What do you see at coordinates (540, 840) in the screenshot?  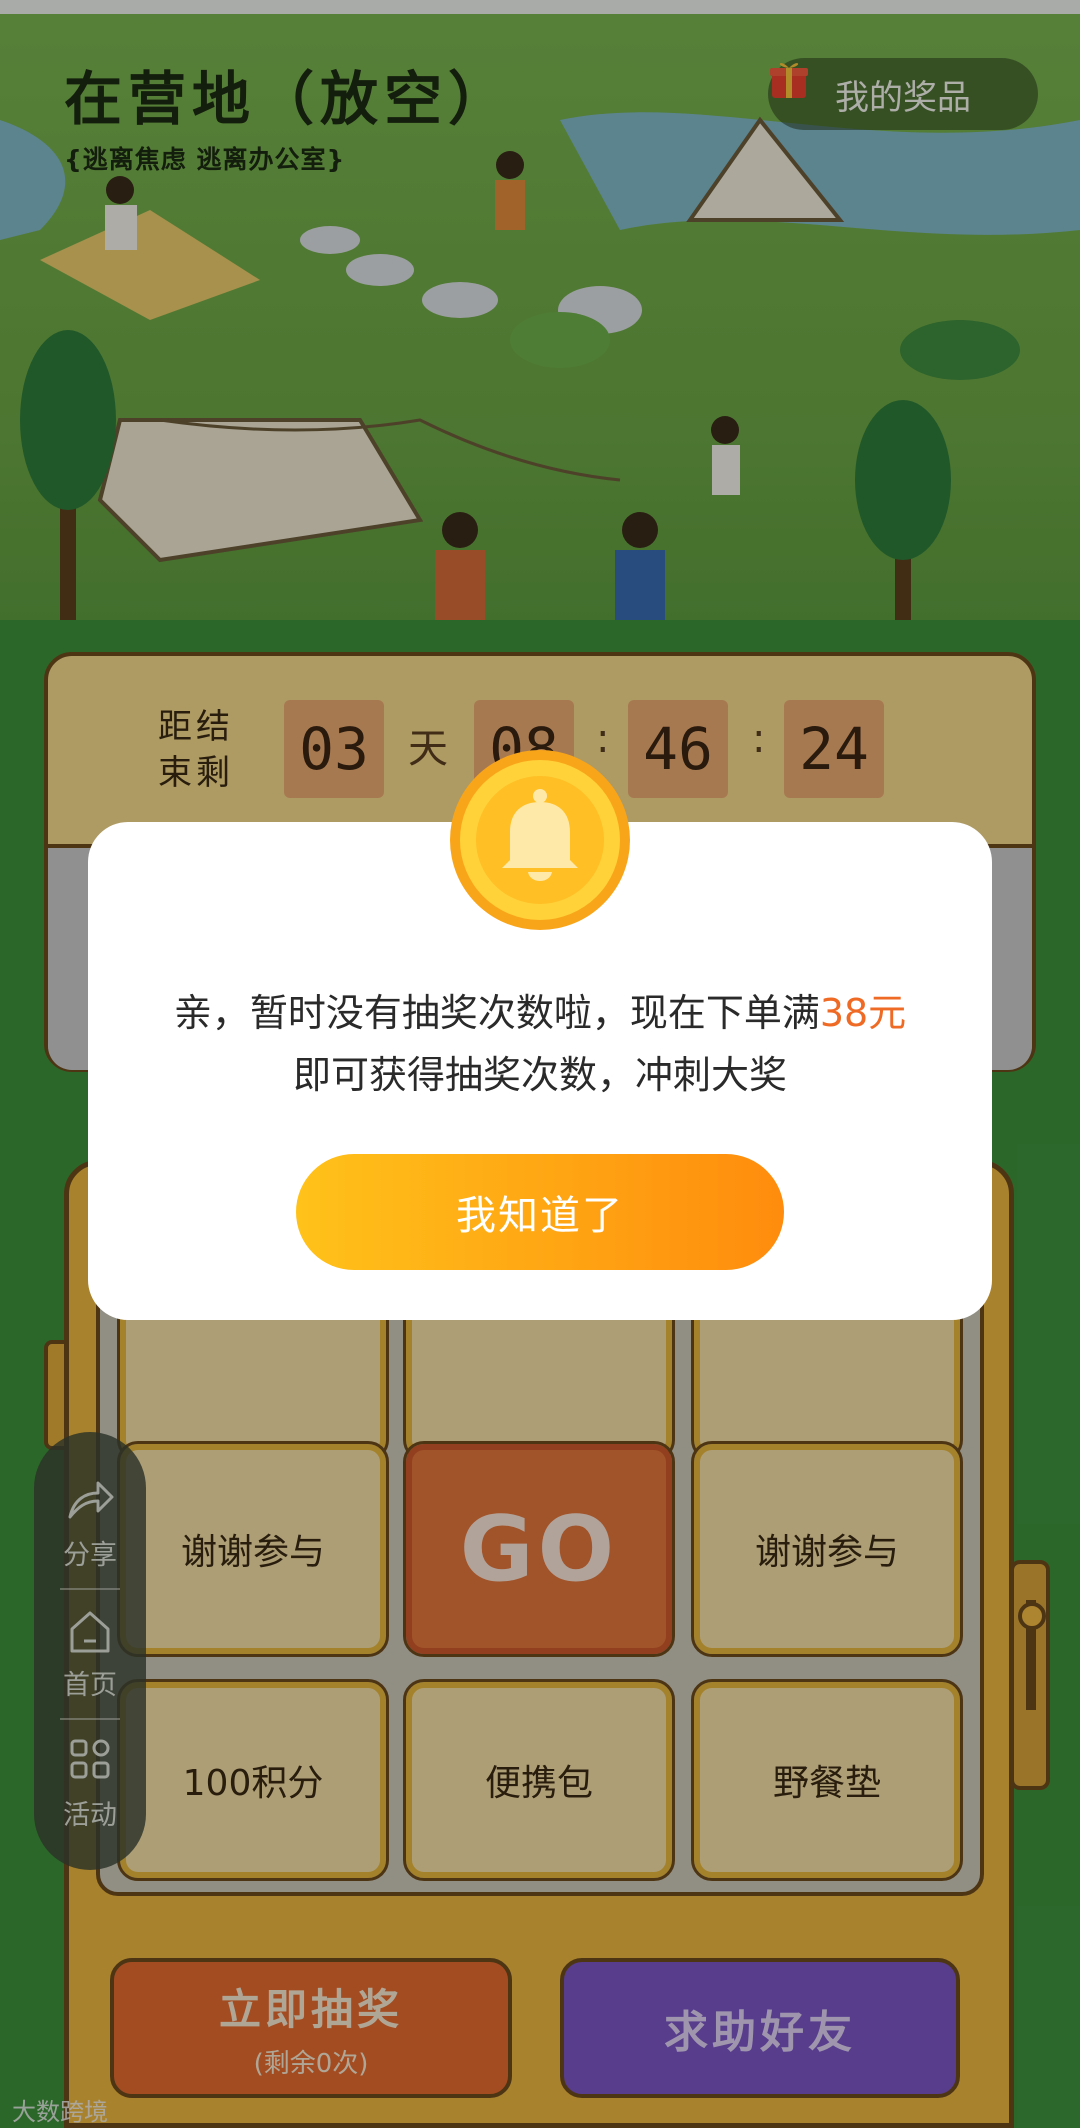 I see `bell-icon` at bounding box center [540, 840].